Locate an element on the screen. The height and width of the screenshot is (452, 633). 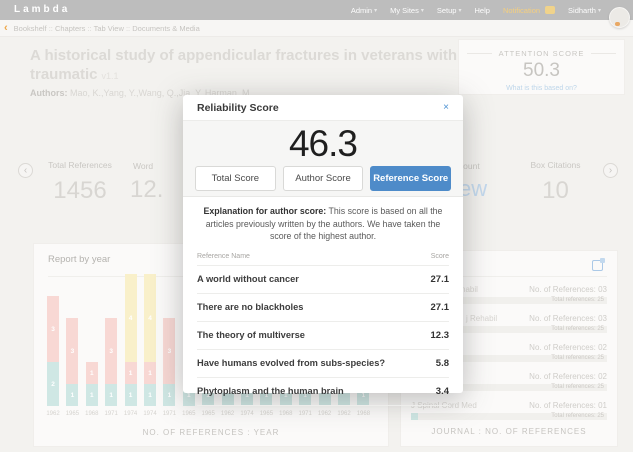
nav-item-my-sites: My Sites ▾ is located at coordinates (407, 10).